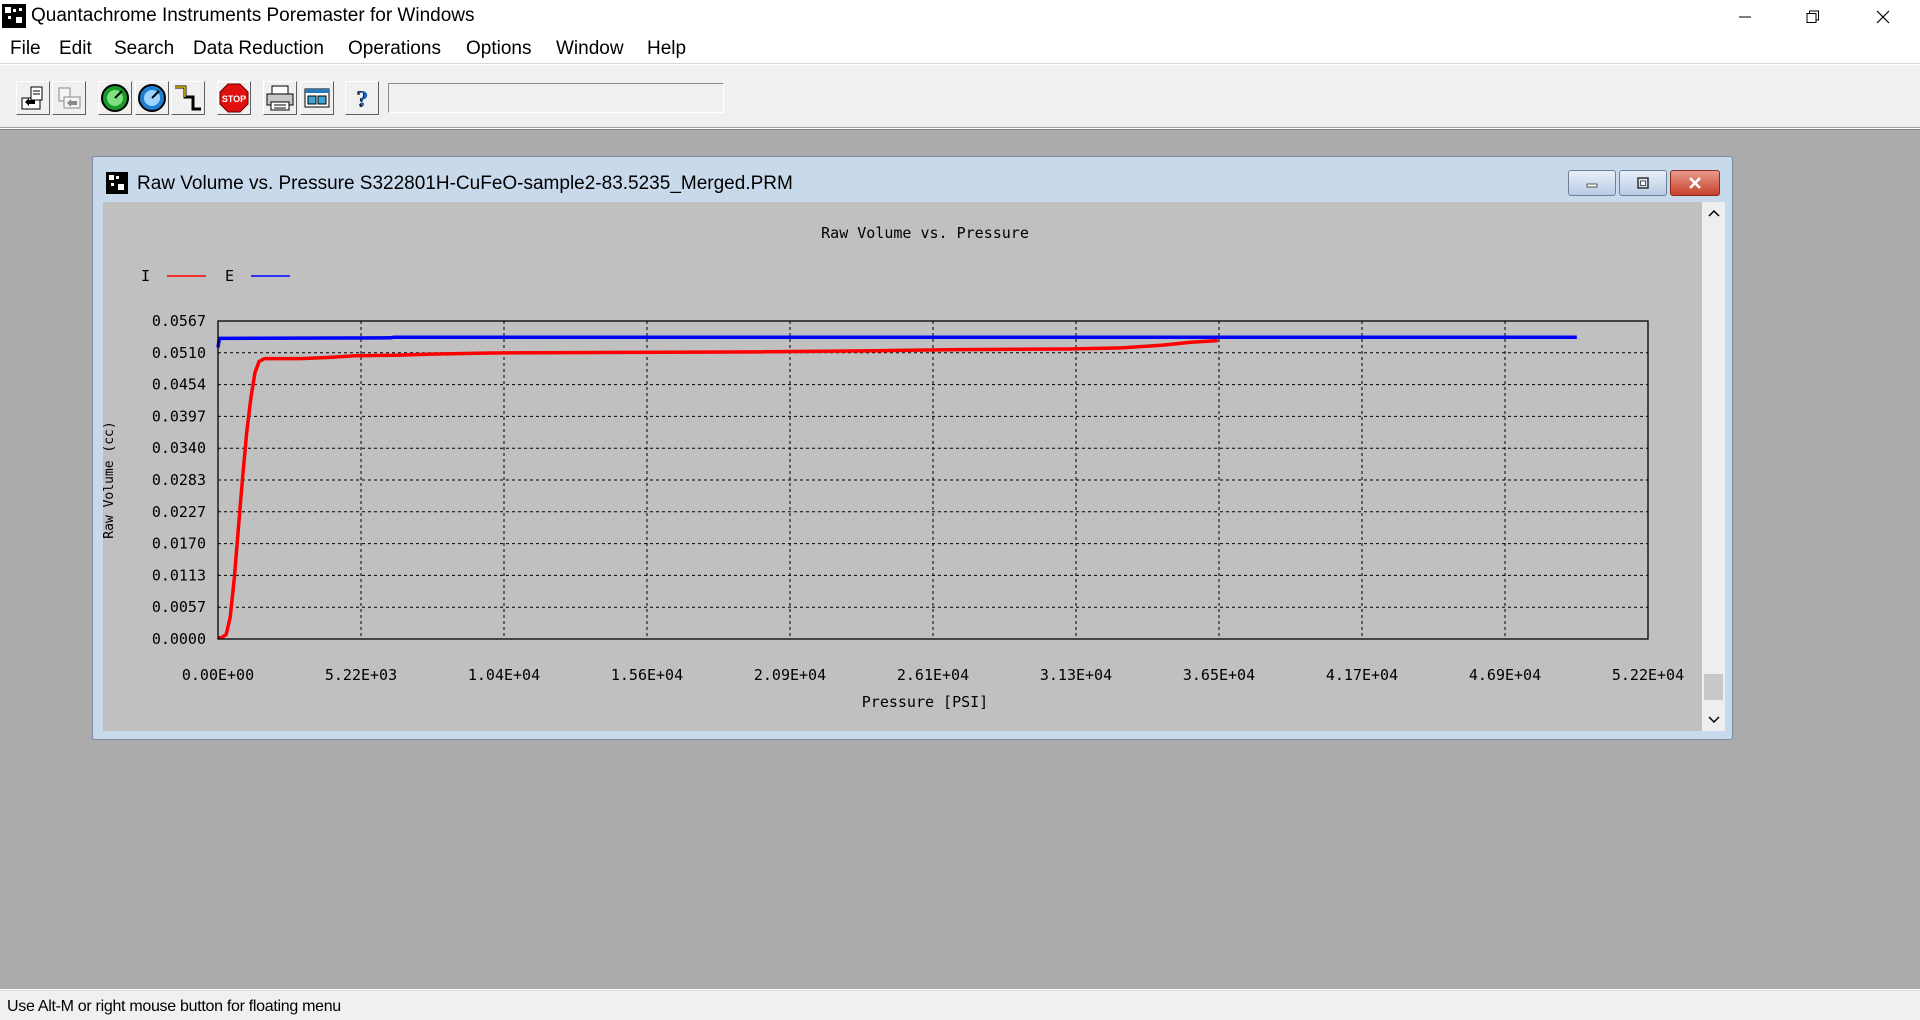 The width and height of the screenshot is (1920, 1020). What do you see at coordinates (1505, 675) in the screenshot?
I see `x-tick-label: 4.69E+04` at bounding box center [1505, 675].